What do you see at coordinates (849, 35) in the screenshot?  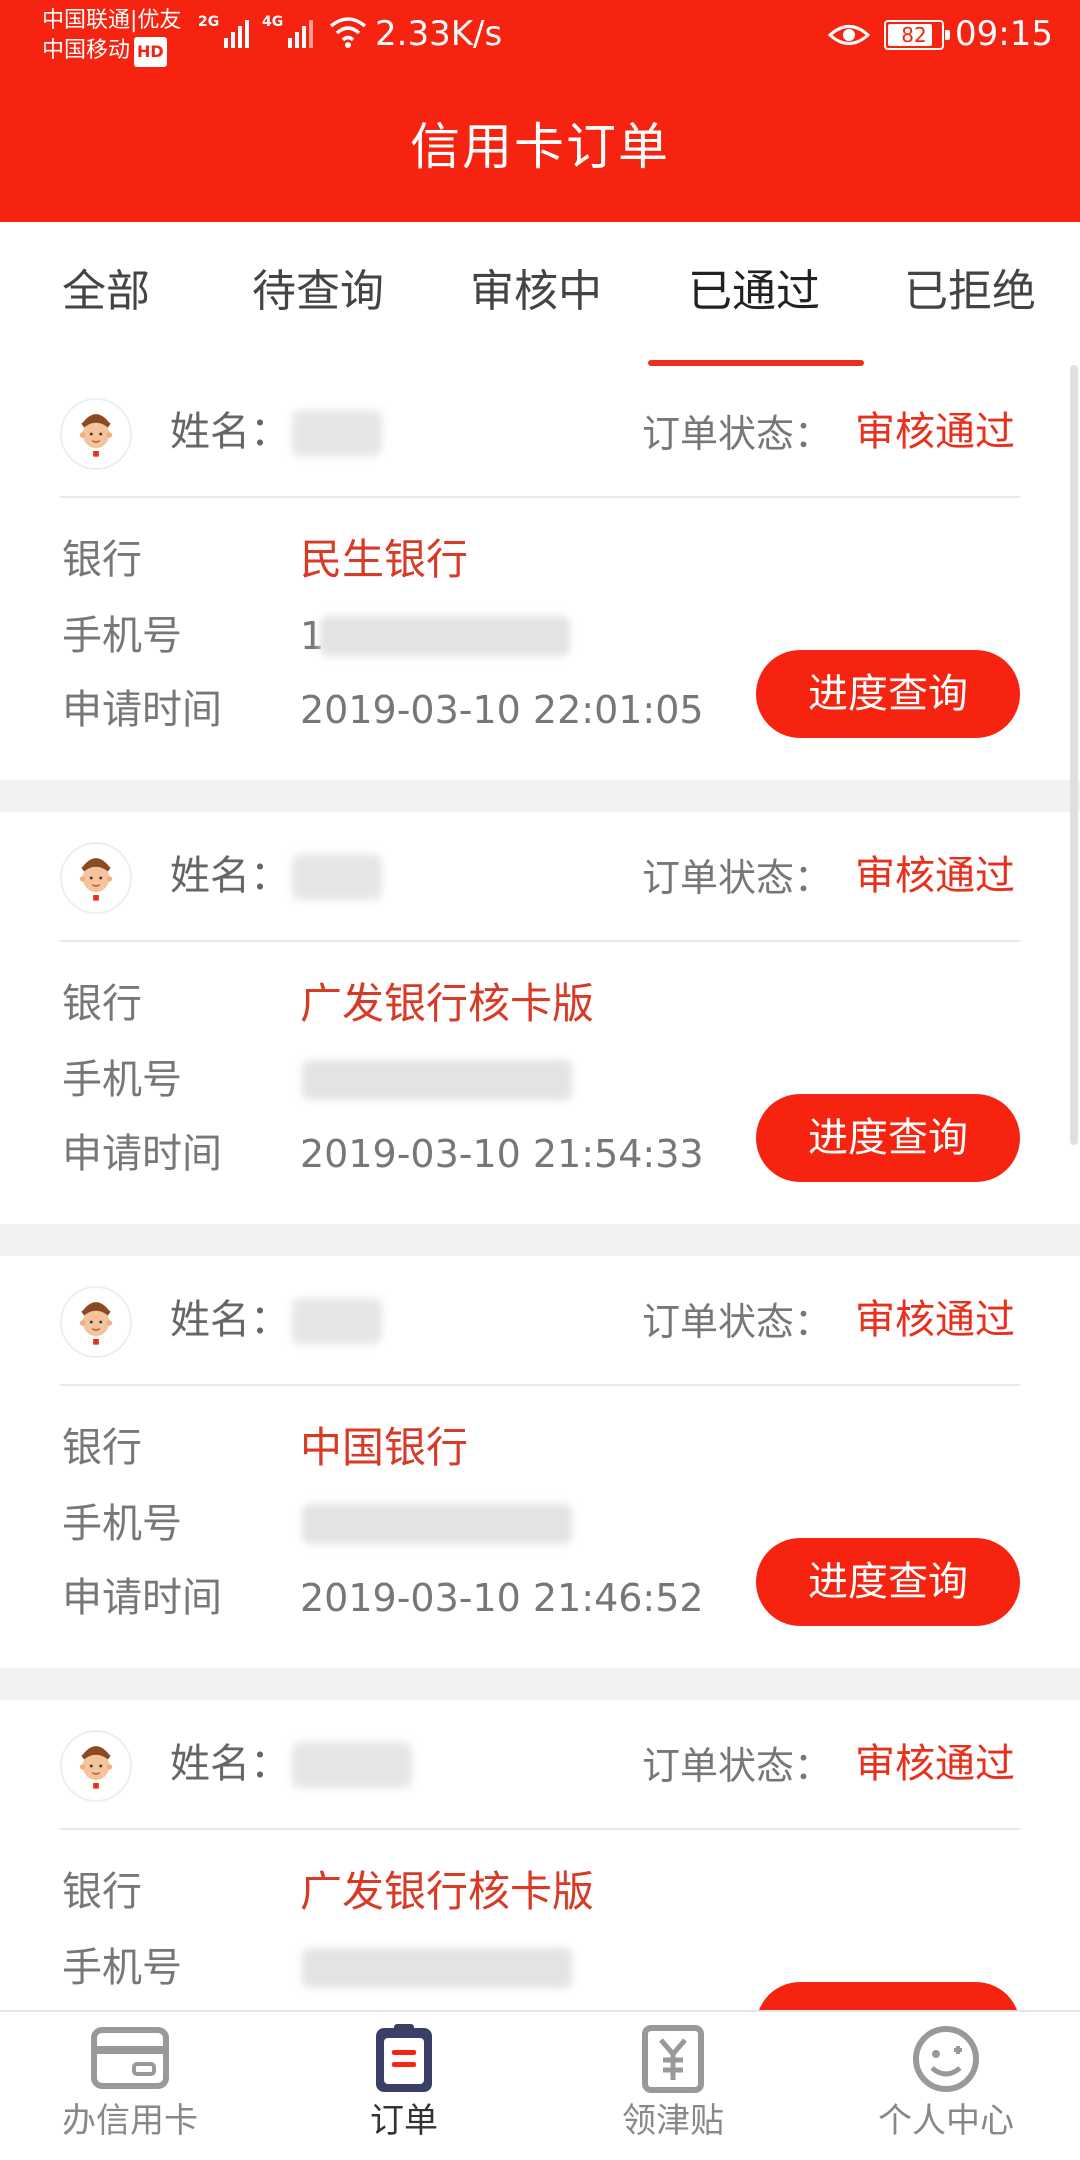 I see `eye-comfort-icon` at bounding box center [849, 35].